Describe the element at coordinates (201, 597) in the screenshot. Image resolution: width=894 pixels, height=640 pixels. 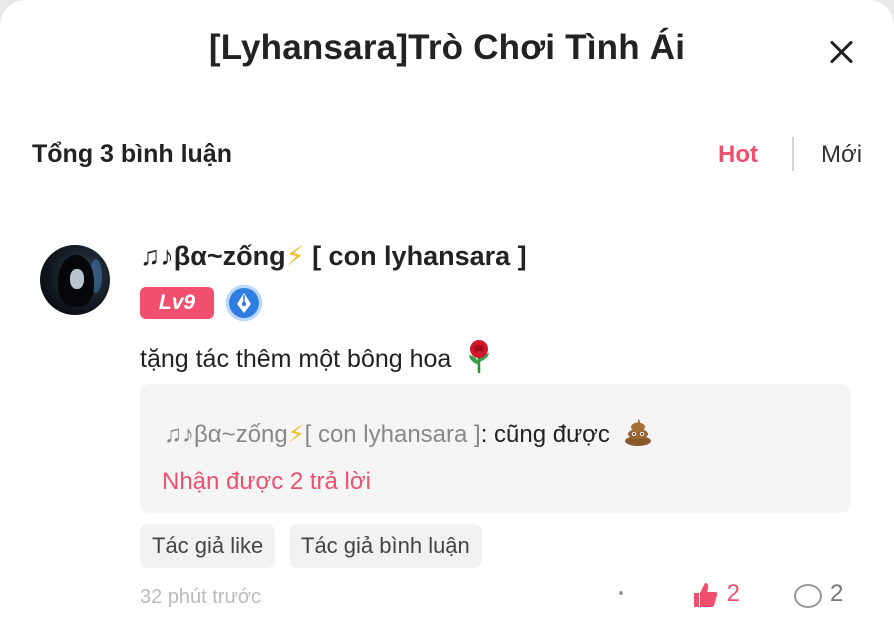
I see `comment-time: 32 phút trước` at that location.